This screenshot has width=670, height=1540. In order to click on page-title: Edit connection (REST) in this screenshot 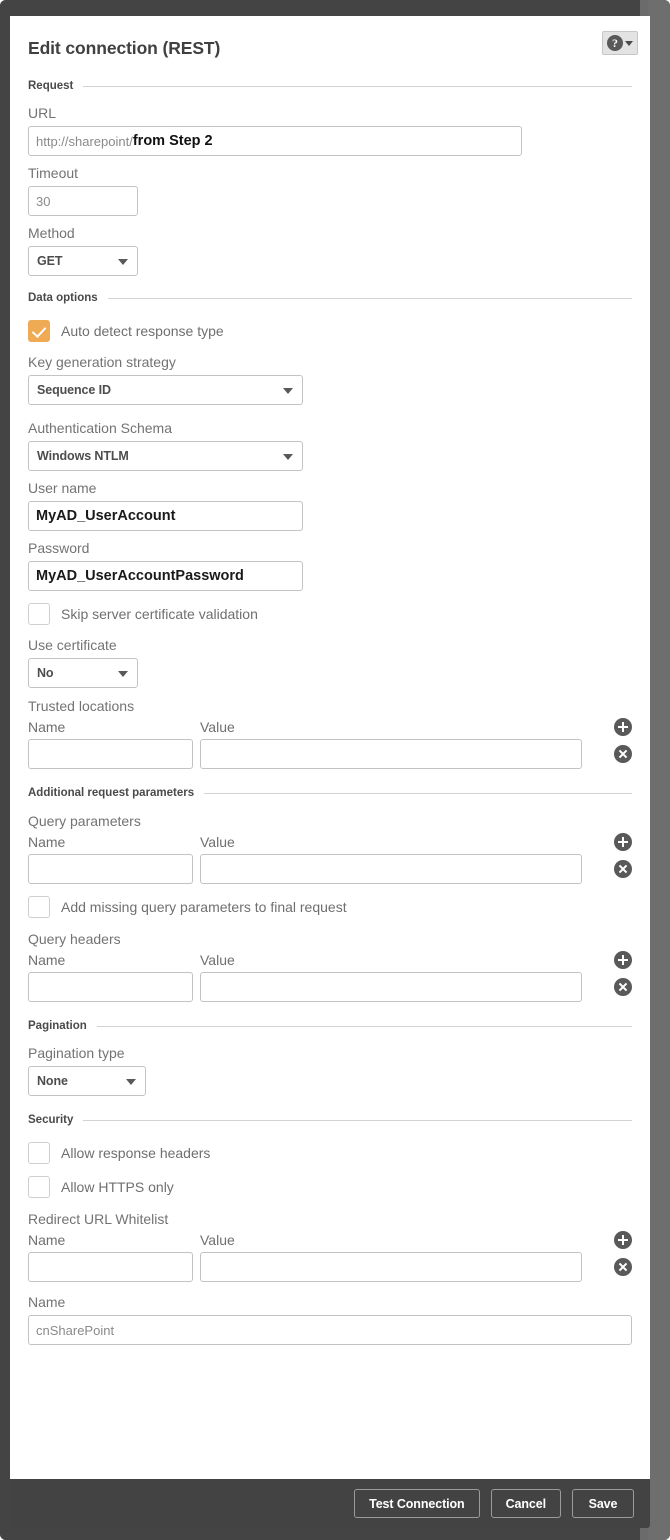, I will do `click(124, 48)`.